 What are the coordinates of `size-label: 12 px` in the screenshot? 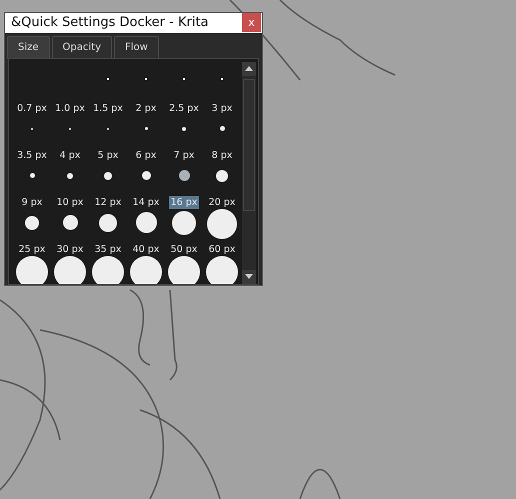 It's located at (108, 202).